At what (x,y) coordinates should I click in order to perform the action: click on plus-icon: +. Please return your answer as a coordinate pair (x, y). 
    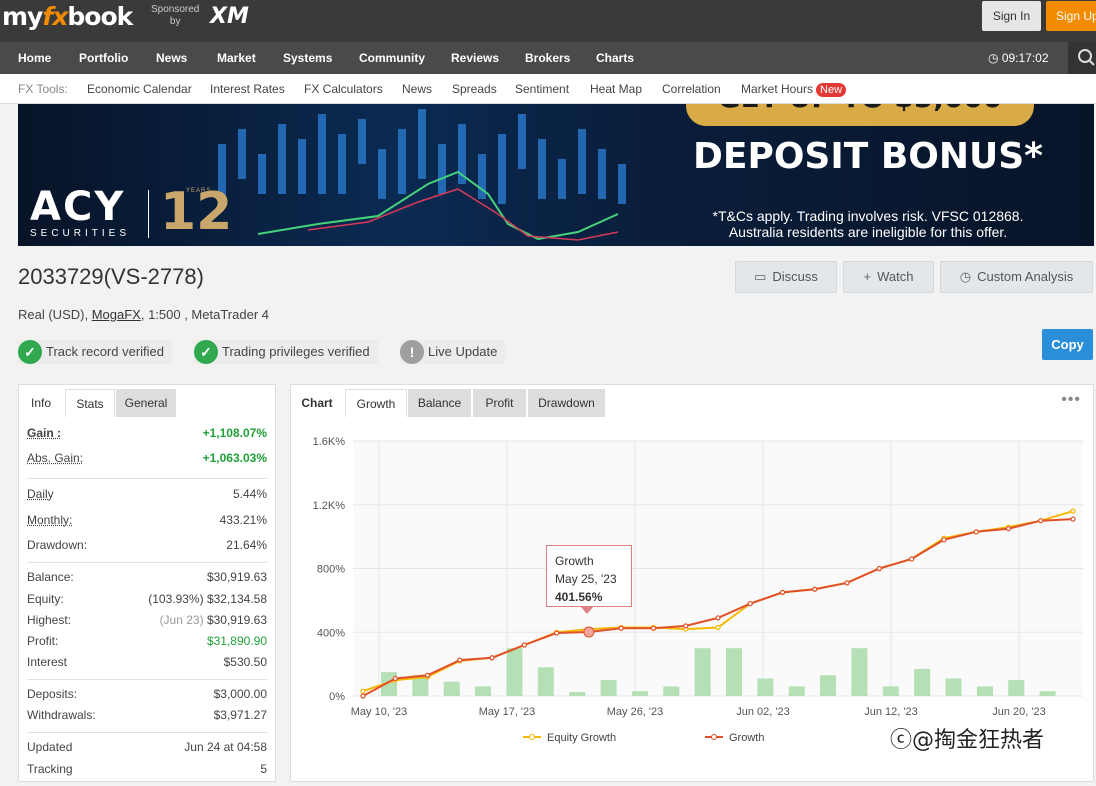
    Looking at the image, I should click on (867, 276).